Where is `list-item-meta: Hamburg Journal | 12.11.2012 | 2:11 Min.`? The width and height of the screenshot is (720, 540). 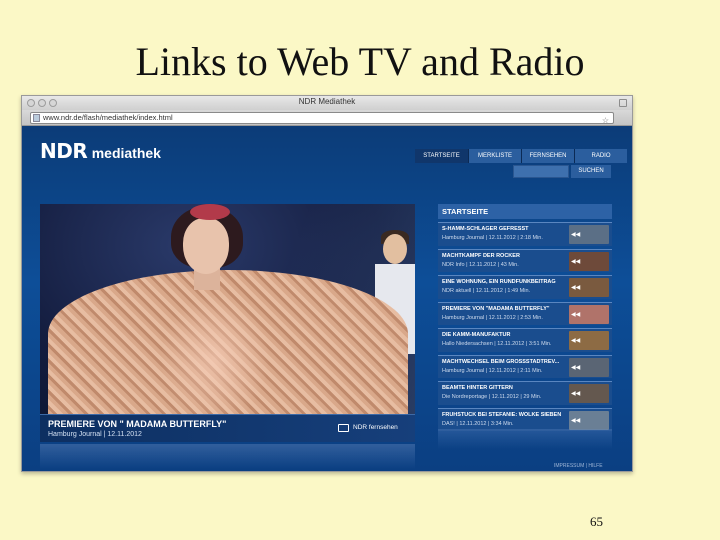 list-item-meta: Hamburg Journal | 12.11.2012 | 2:11 Min. is located at coordinates (492, 370).